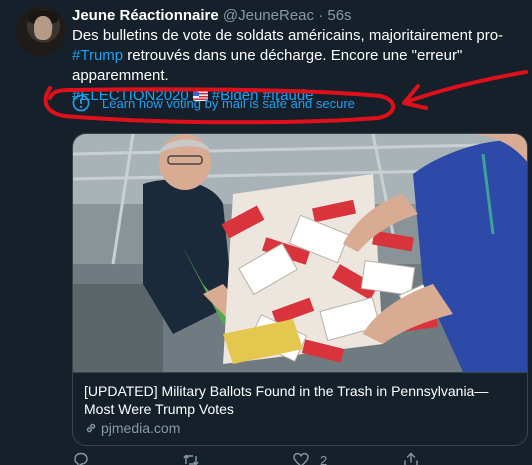 This screenshot has width=532, height=465. I want to click on tweet-actions: 2, so click(292, 458).